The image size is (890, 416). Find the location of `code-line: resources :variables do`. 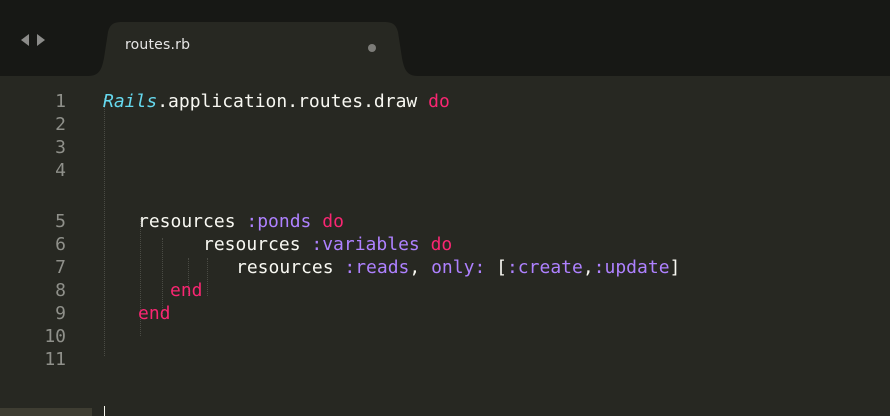

code-line: resources :variables do is located at coordinates (327, 245).